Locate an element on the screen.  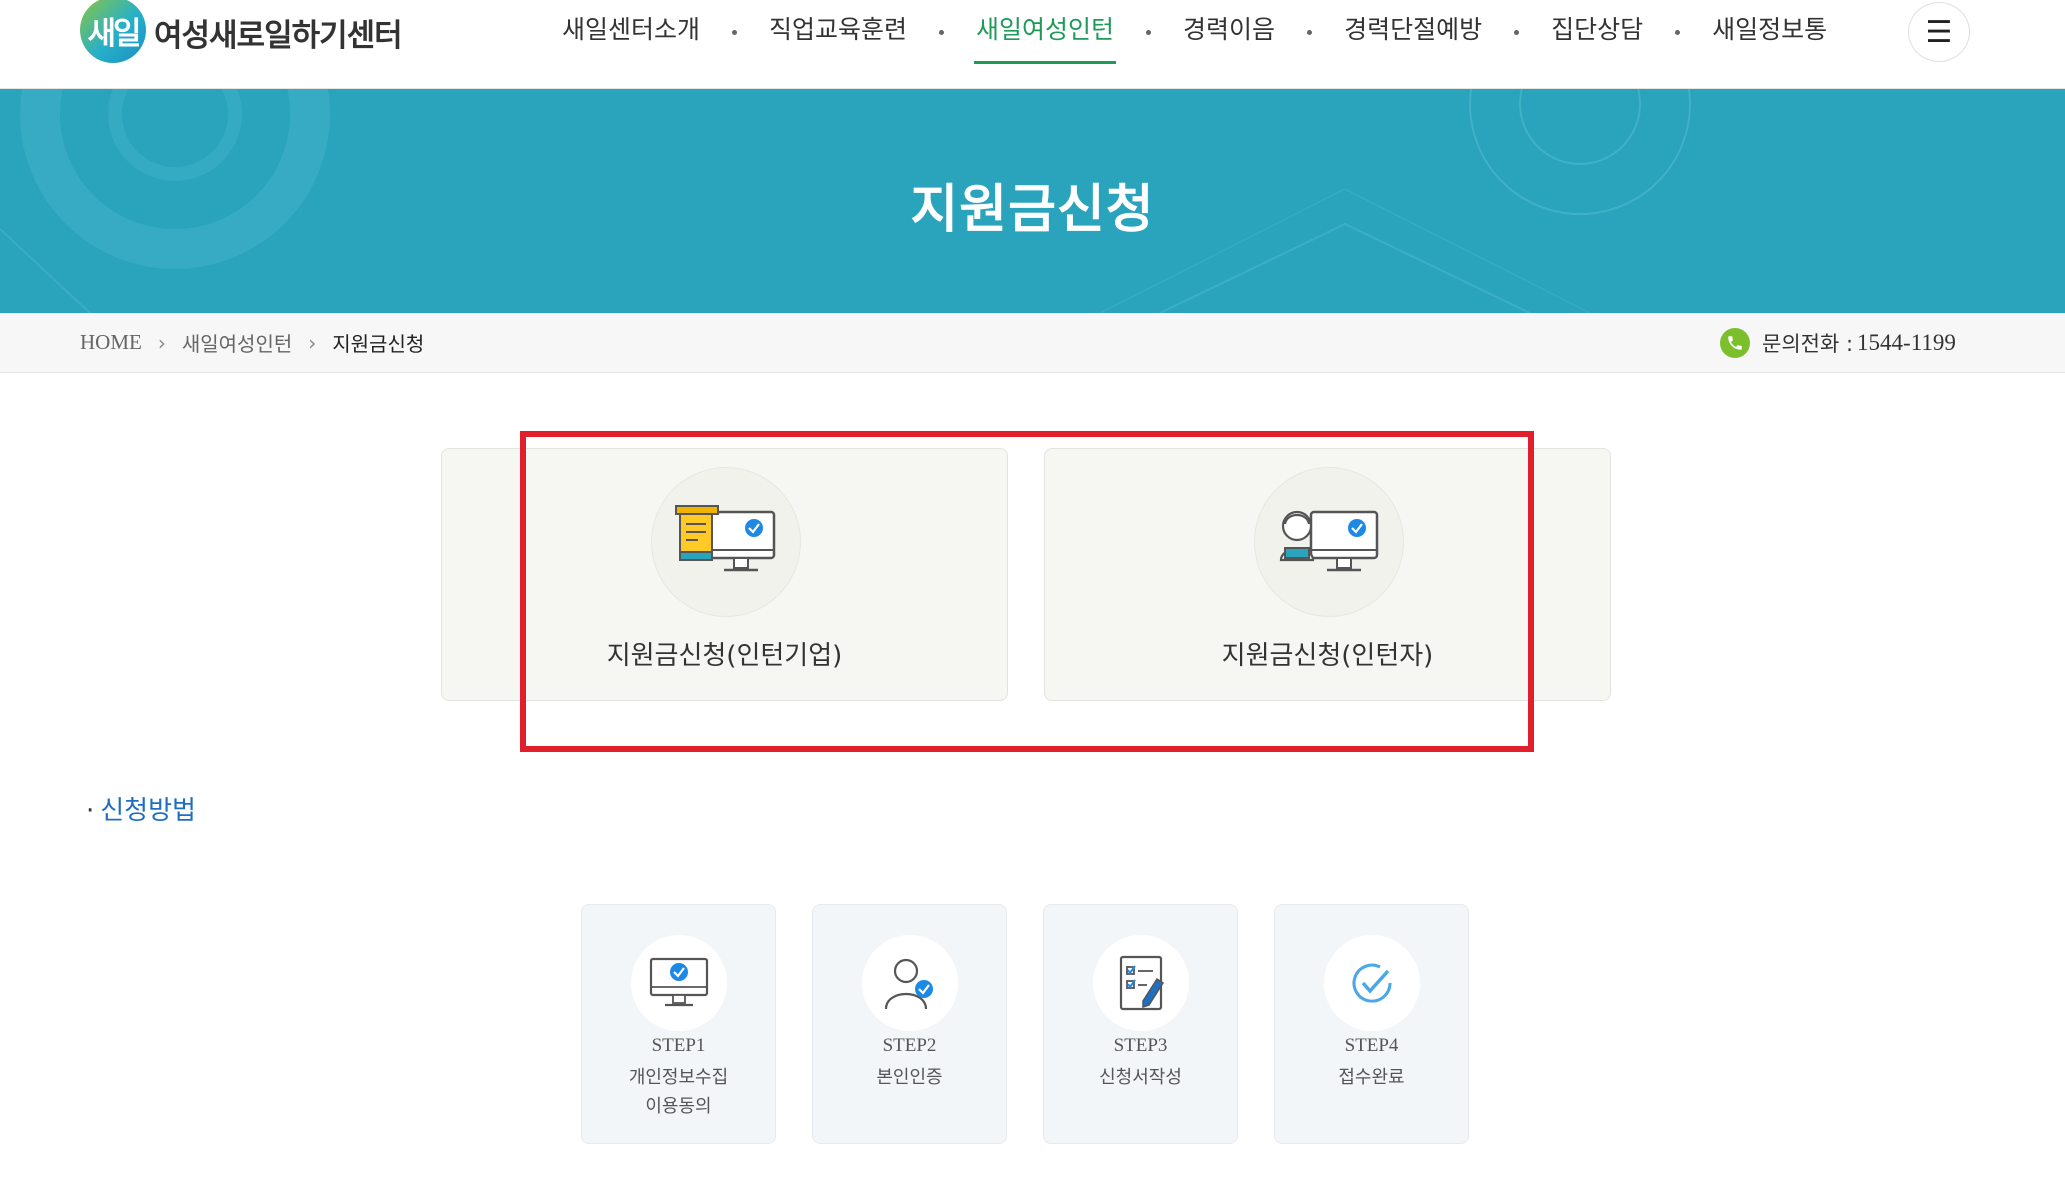
logo-text: 여성새로일하기센터 is located at coordinates (278, 35).